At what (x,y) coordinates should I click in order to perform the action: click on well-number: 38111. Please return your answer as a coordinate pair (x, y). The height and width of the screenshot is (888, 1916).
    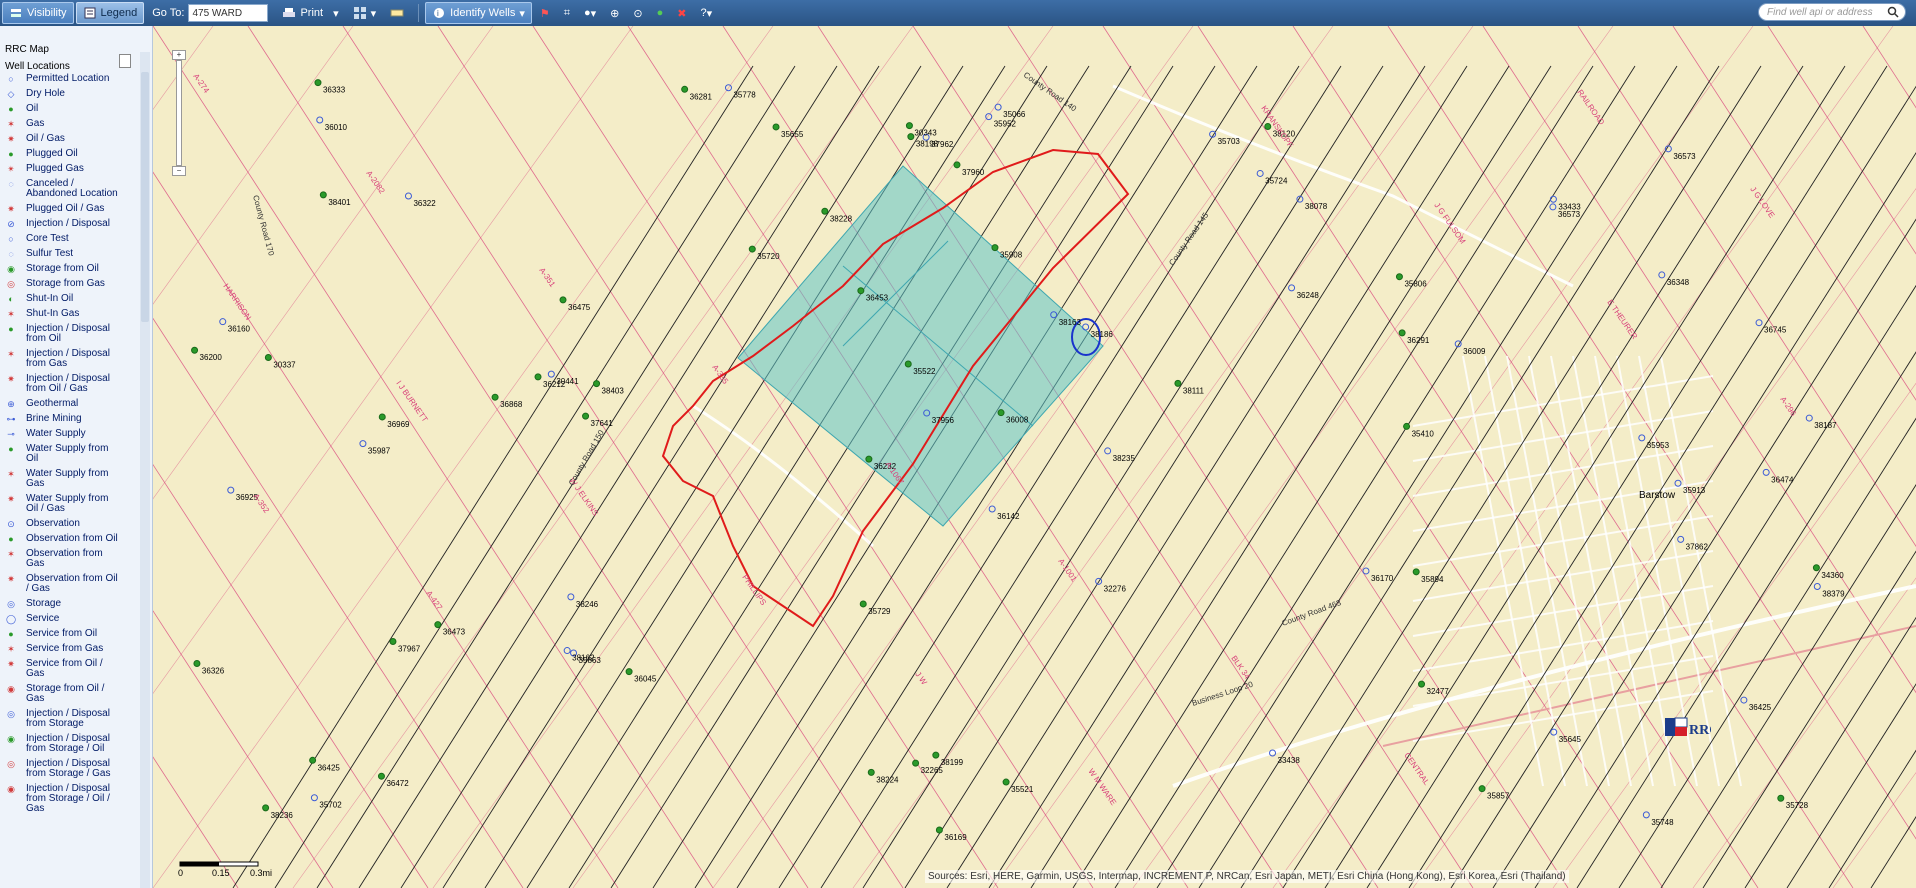
    Looking at the image, I should click on (1194, 390).